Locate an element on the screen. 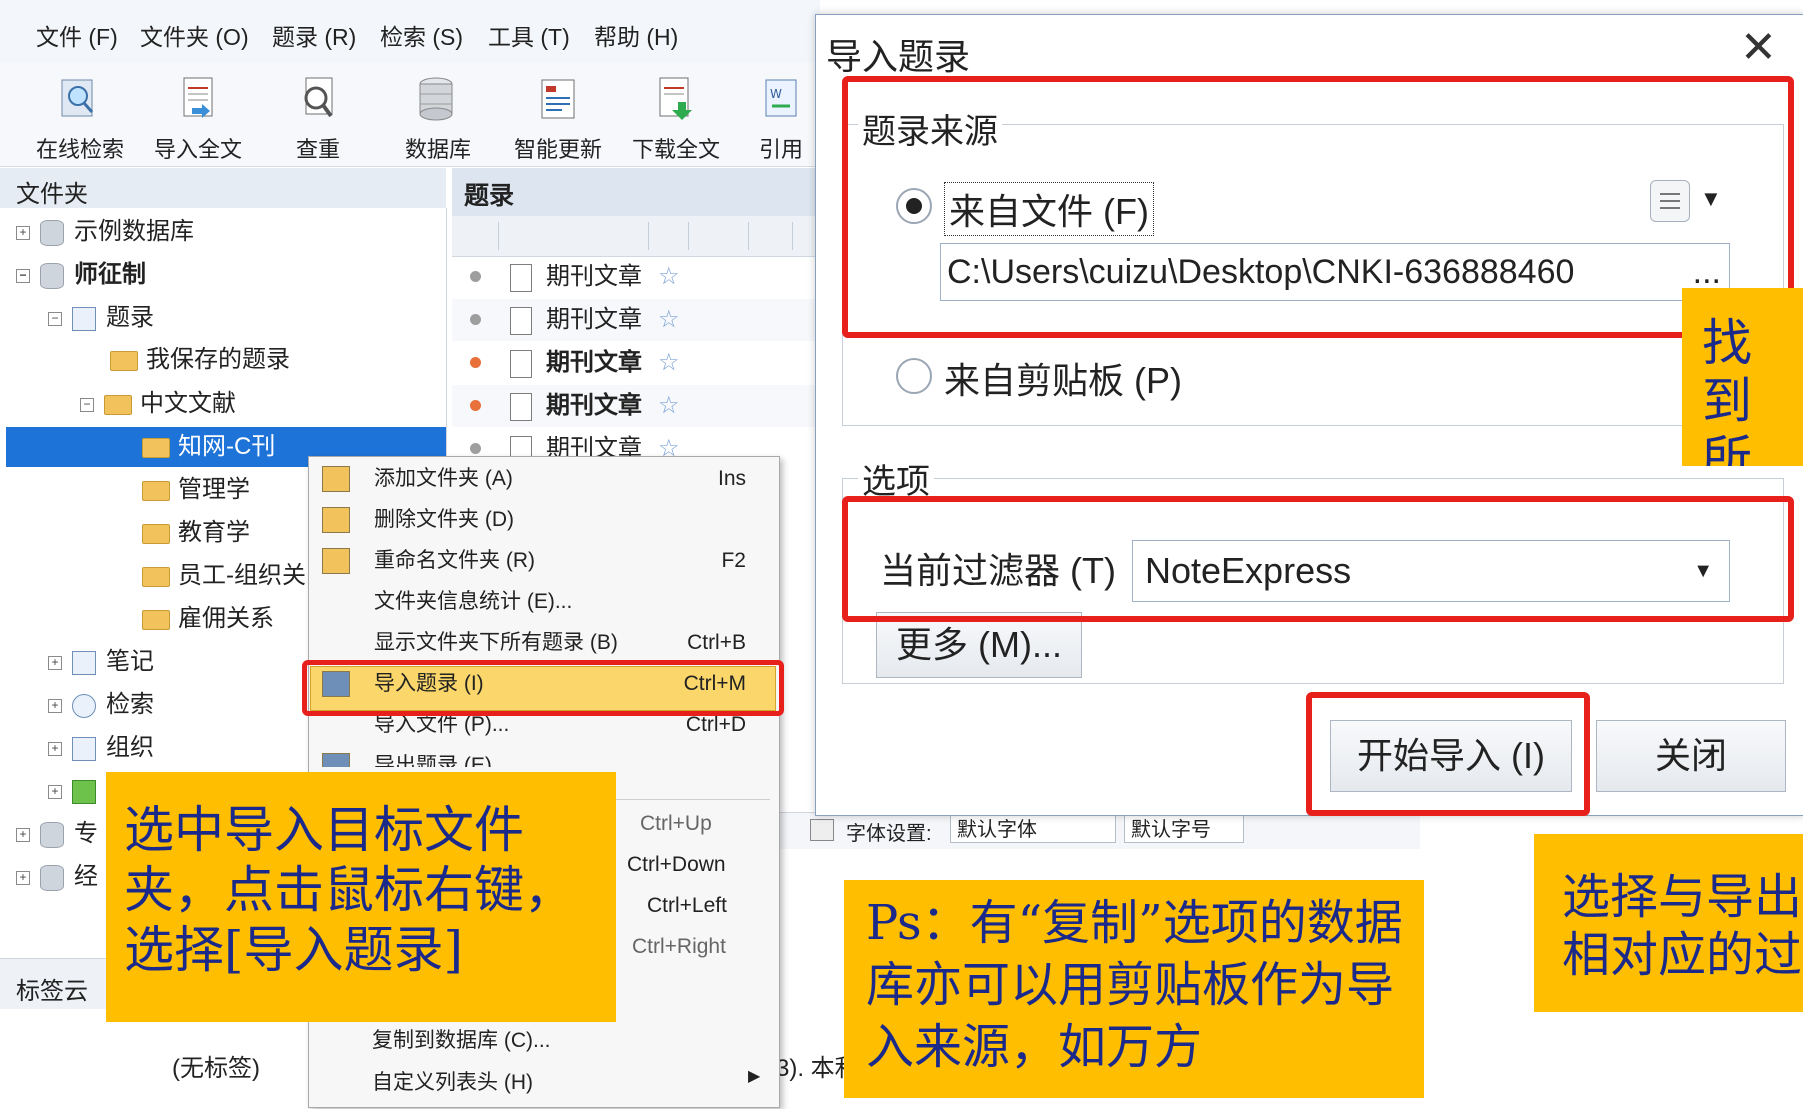 The image size is (1803, 1109). menu-reference: 题录 (R) is located at coordinates (314, 35).